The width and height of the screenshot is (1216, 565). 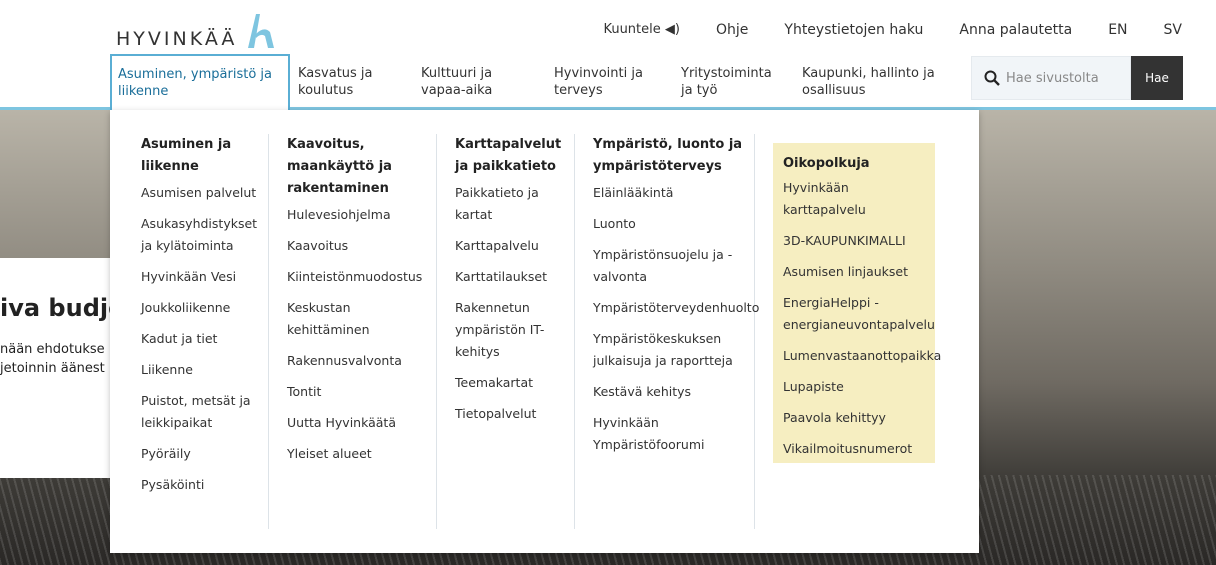 I want to click on menu-link: Eläinlääkintä, so click(x=671, y=193).